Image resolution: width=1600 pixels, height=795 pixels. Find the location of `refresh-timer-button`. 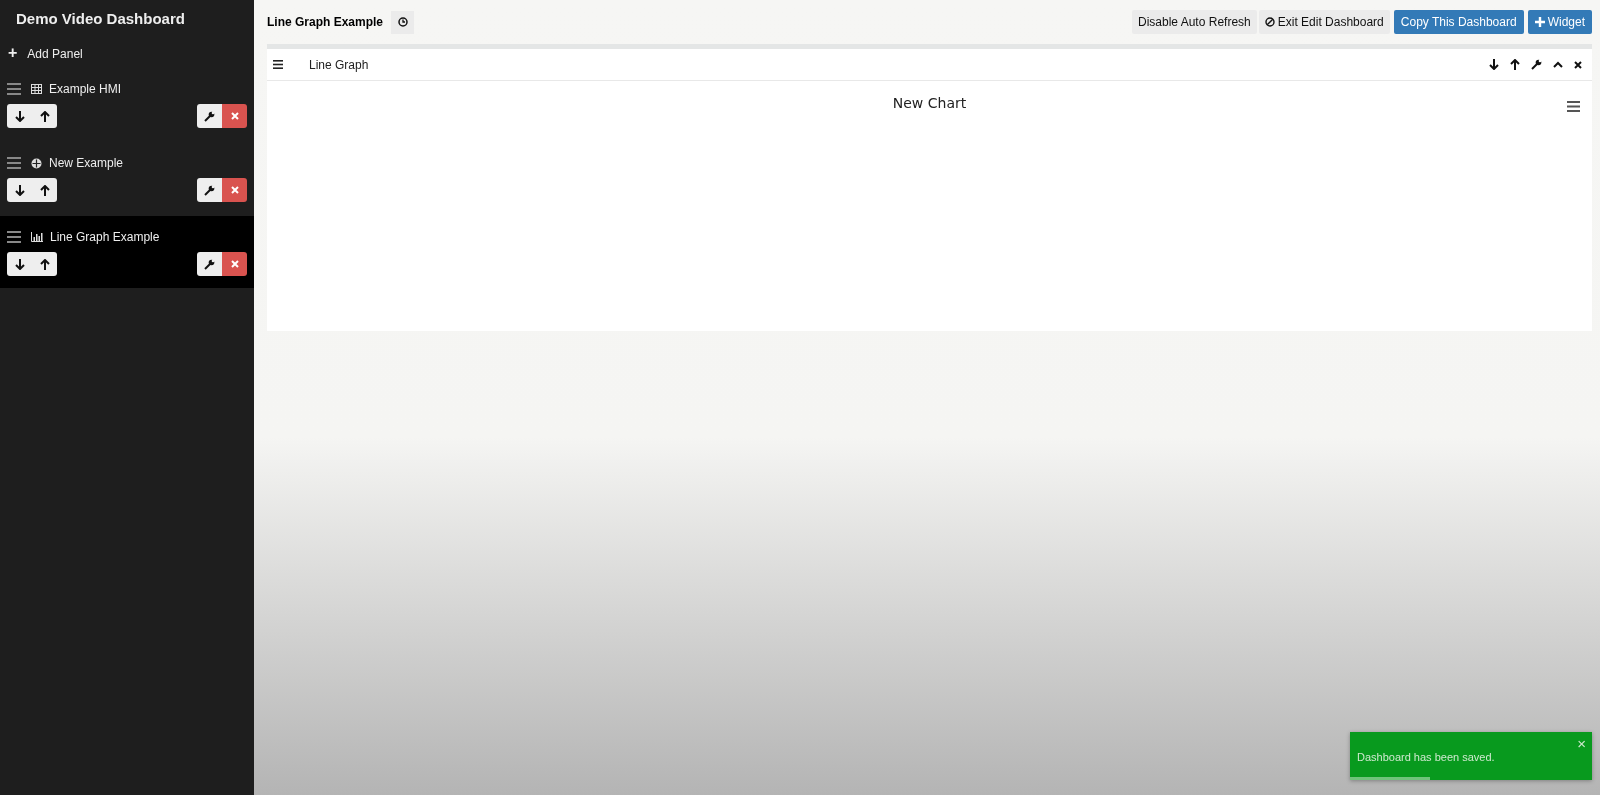

refresh-timer-button is located at coordinates (403, 22).